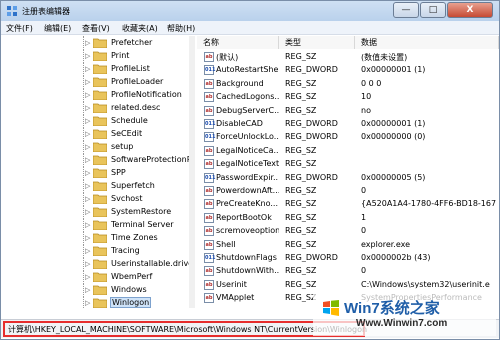 This screenshot has width=500, height=340. What do you see at coordinates (348, 97) in the screenshot?
I see `registry-value-row: ab CachedLogons... REG_SZ 10` at bounding box center [348, 97].